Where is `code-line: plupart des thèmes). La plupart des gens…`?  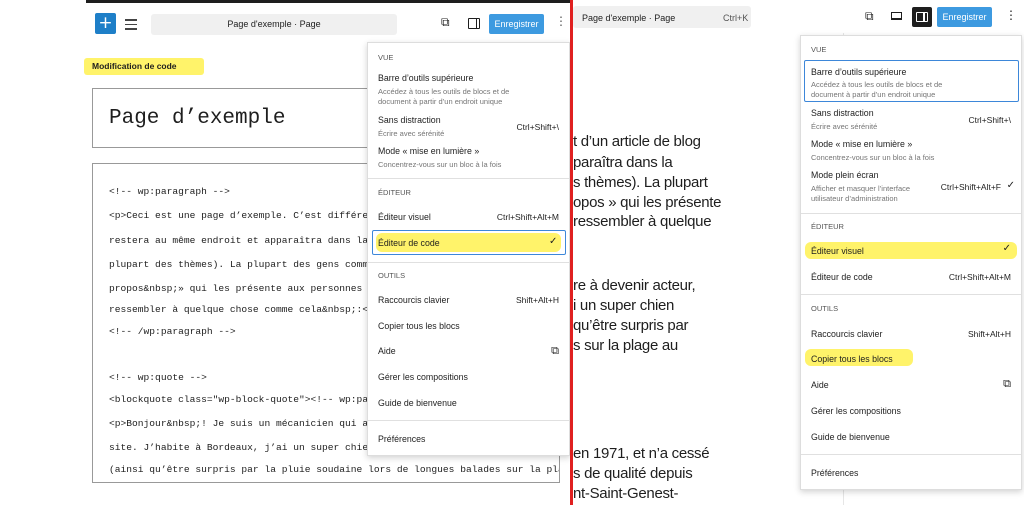
code-line: plupart des thèmes). La plupart des gens… is located at coordinates (250, 264).